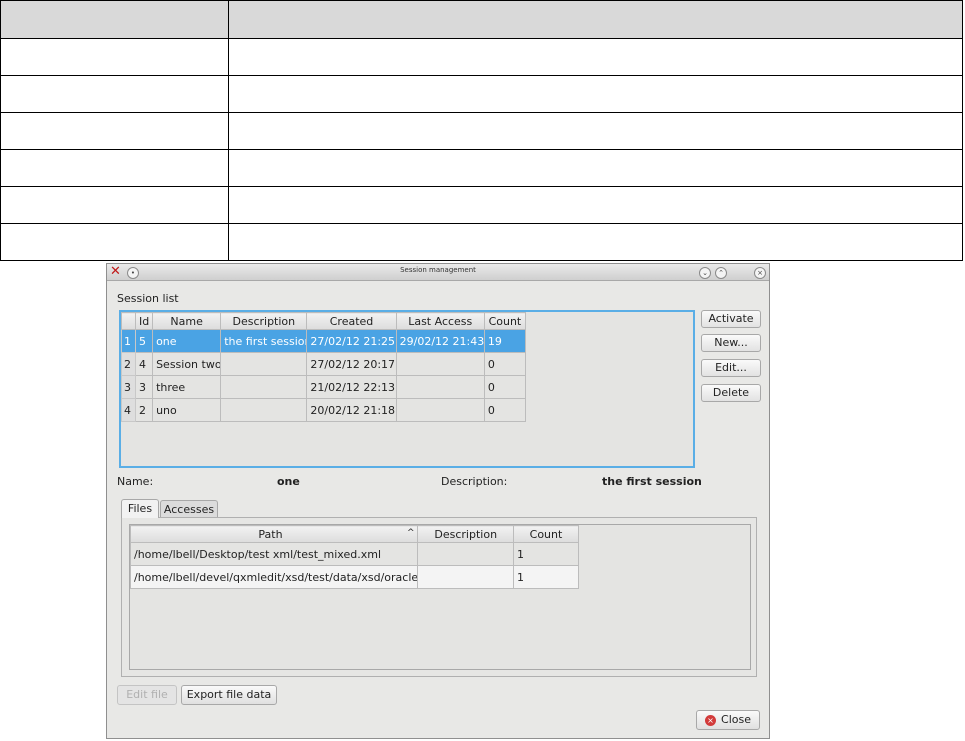  Describe the element at coordinates (144, 410) in the screenshot. I see `cell-id: 2` at that location.